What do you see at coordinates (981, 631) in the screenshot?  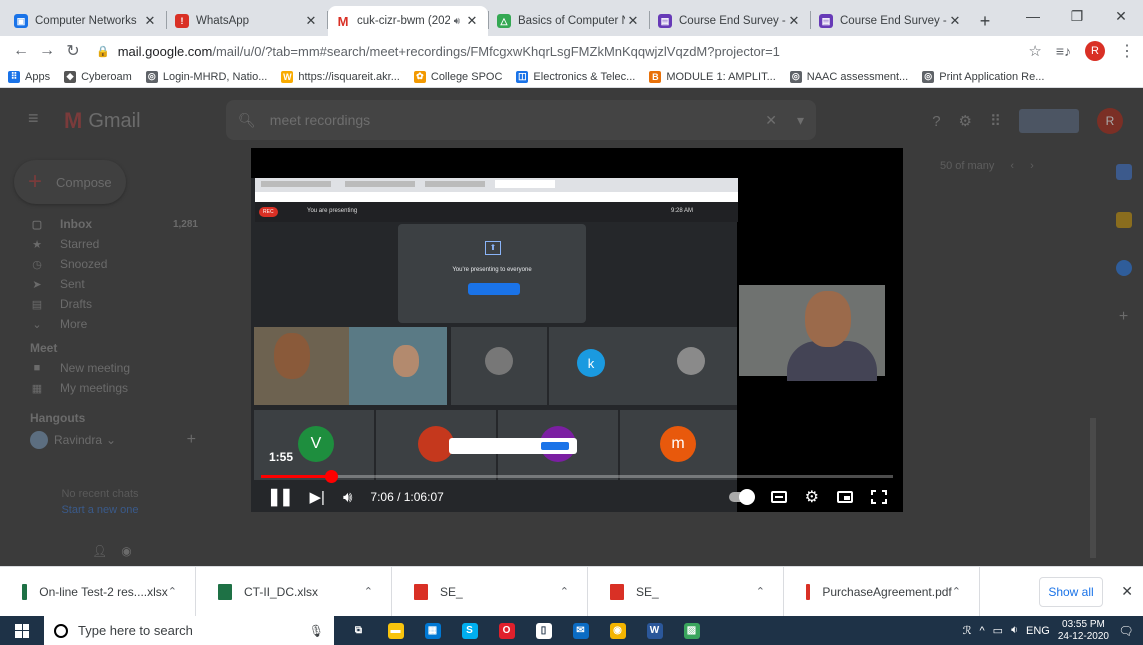 I see `show-hidden-icons: ^` at bounding box center [981, 631].